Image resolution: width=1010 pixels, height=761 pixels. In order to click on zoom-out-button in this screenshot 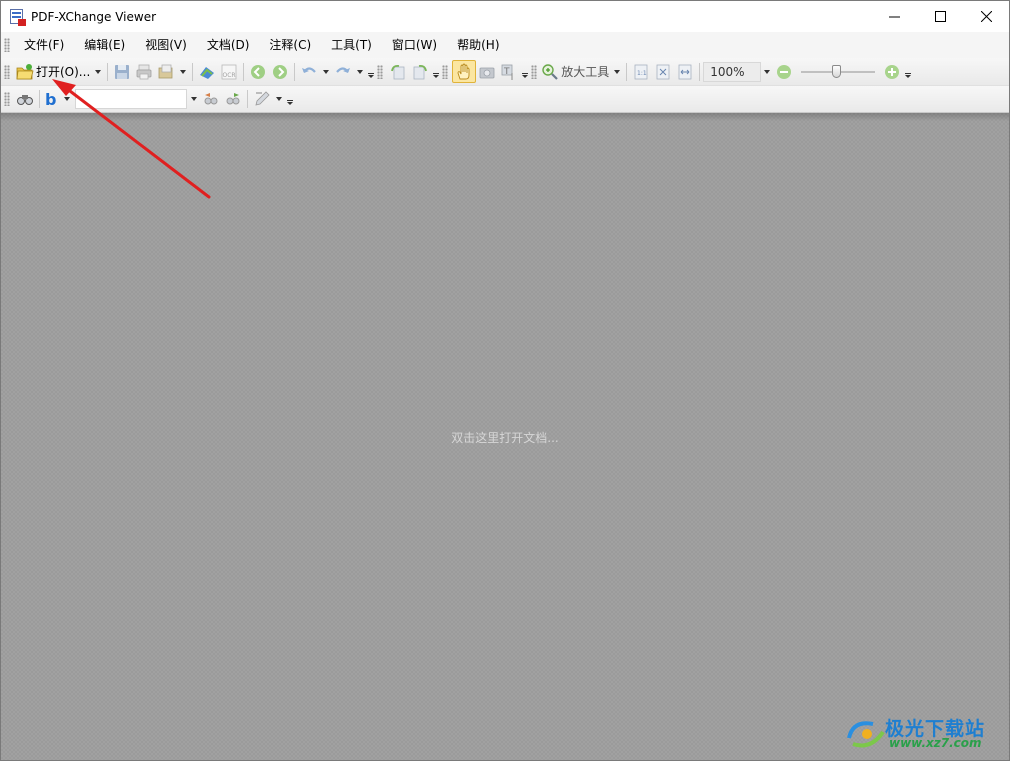, I will do `click(784, 72)`.